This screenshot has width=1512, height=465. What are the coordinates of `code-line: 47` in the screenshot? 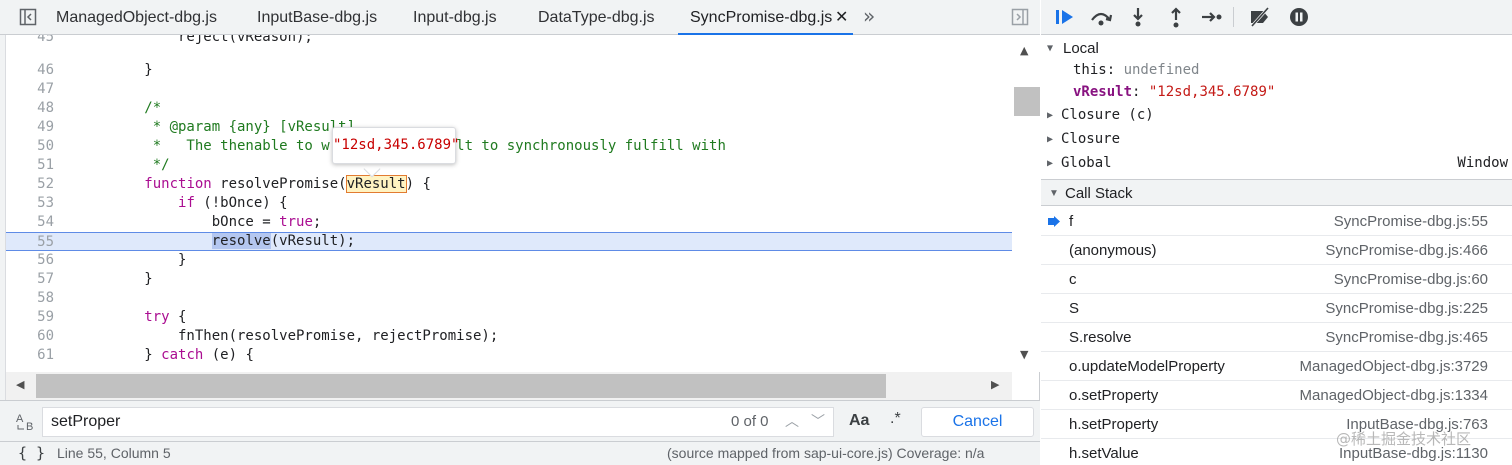 It's located at (509, 89).